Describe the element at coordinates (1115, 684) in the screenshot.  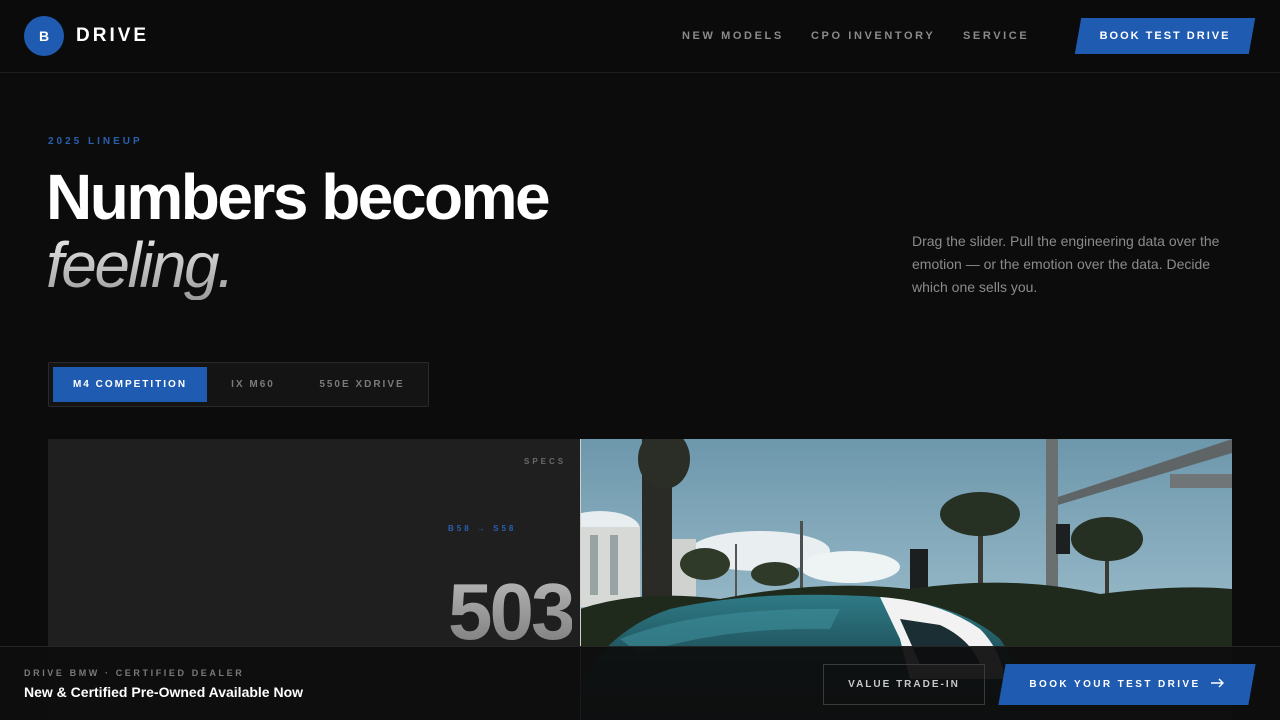
I see `book-your-test-drive-label: BOOK YOUR TEST DRIVE` at that location.